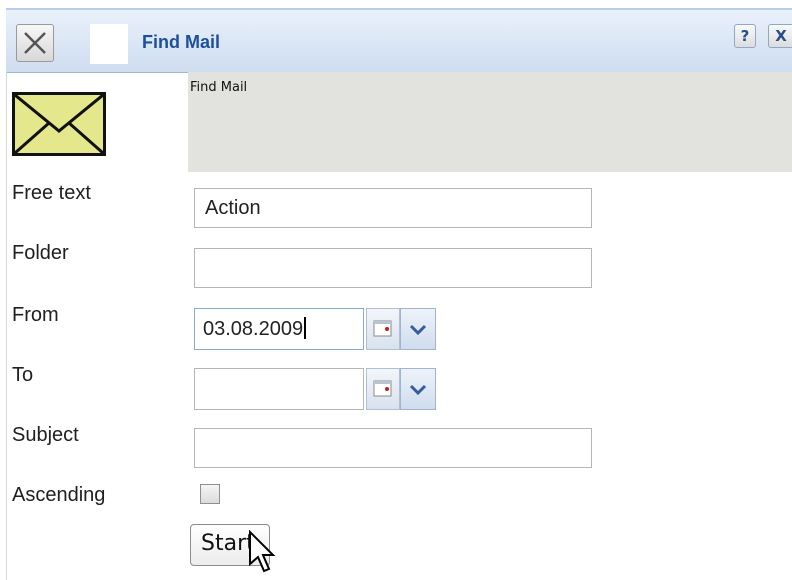 Image resolution: width=792 pixels, height=580 pixels. I want to click on from-date-input: 03.08.2009, so click(279, 329).